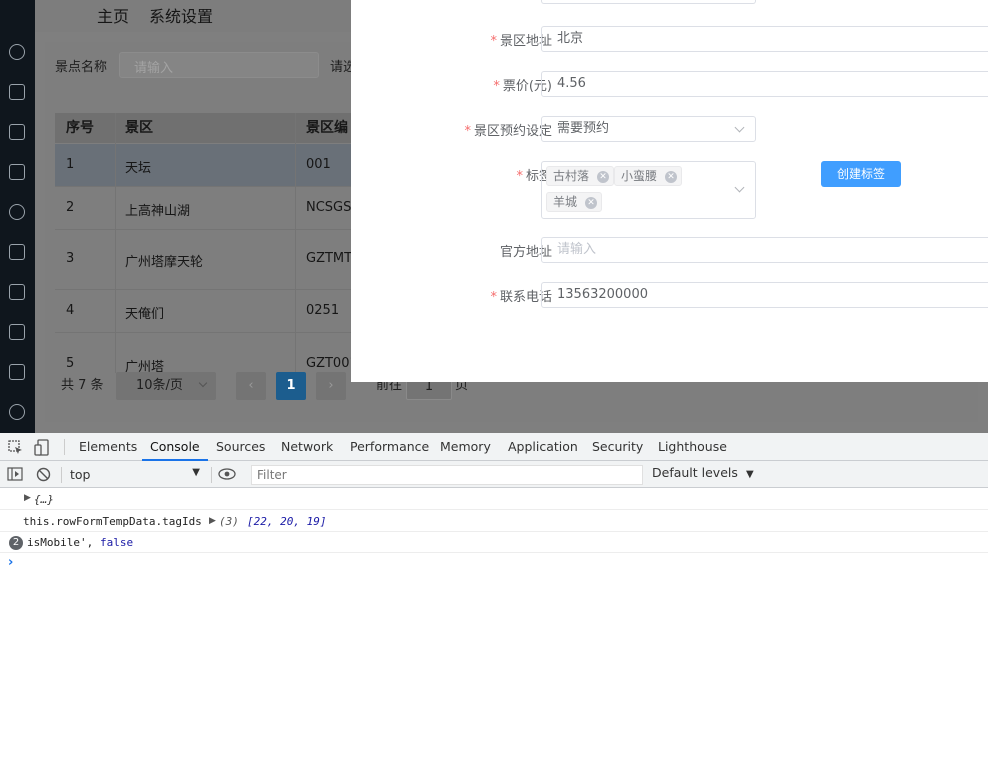 The width and height of the screenshot is (988, 766). Describe the element at coordinates (861, 174) in the screenshot. I see `create-tag-button: 创建标签` at that location.